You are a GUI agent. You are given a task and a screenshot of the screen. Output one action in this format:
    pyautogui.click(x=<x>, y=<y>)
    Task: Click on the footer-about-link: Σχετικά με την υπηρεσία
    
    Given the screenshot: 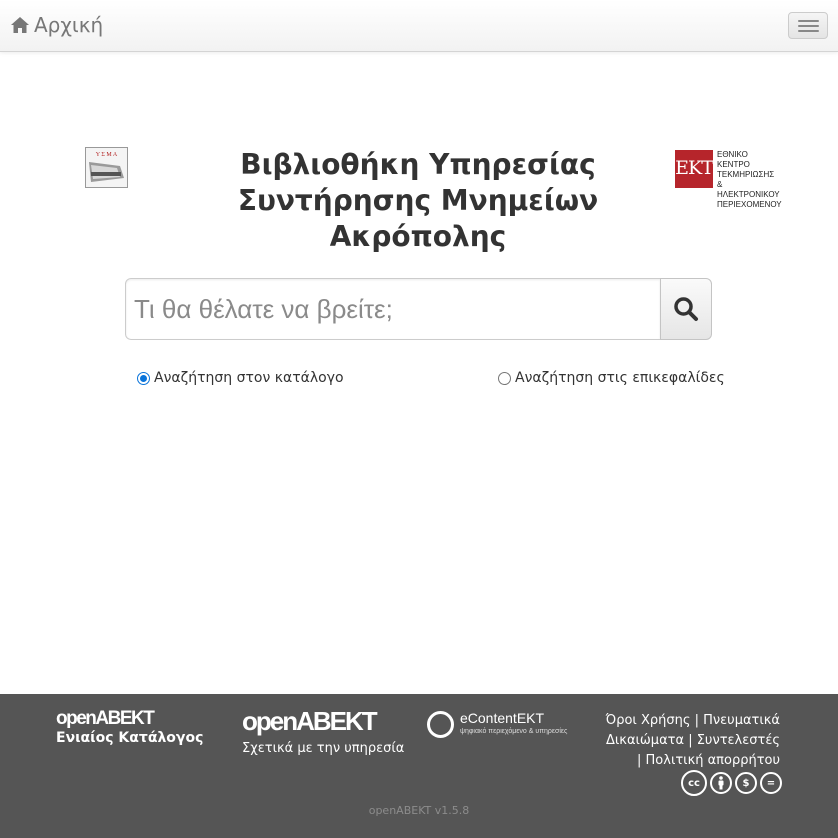 What is the action you would take?
    pyautogui.click(x=323, y=748)
    